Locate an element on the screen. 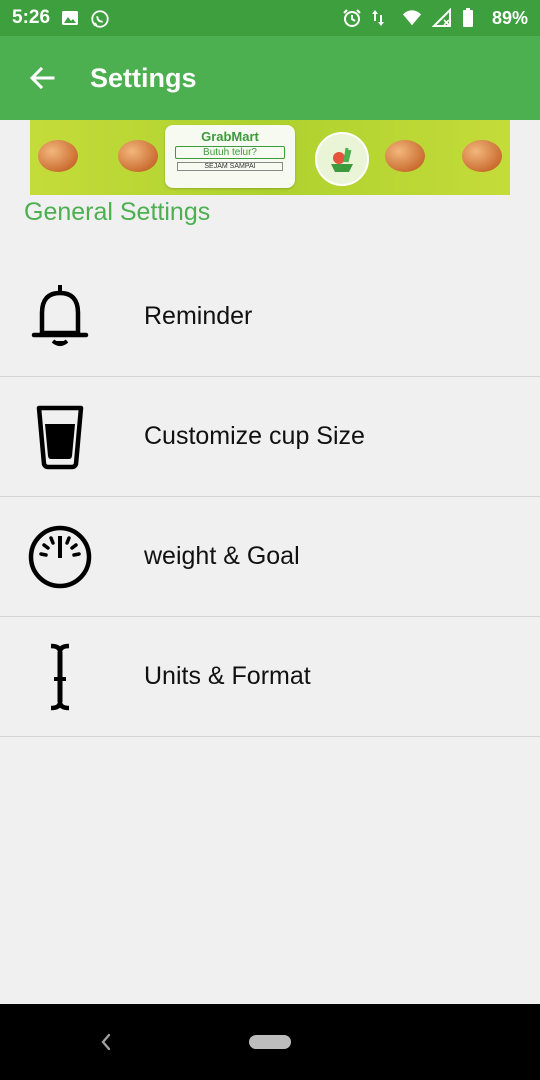  image-icon is located at coordinates (70, 18).